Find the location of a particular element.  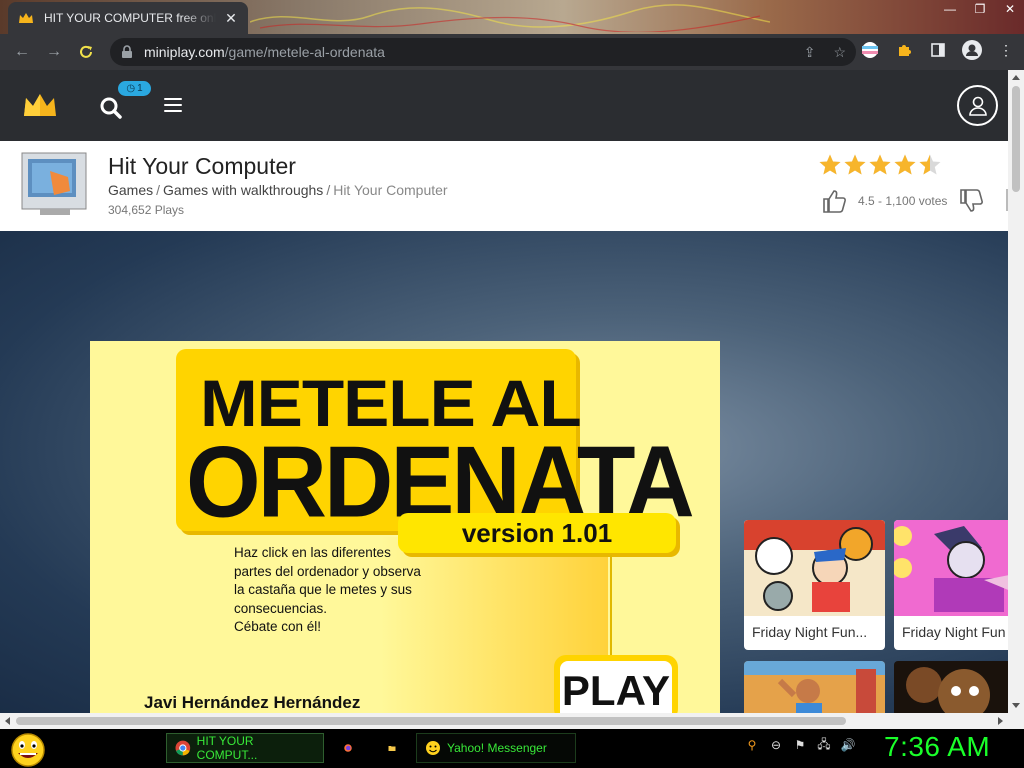

tab-title: HIT YOUR COMPUTER free online is located at coordinates (130, 18).